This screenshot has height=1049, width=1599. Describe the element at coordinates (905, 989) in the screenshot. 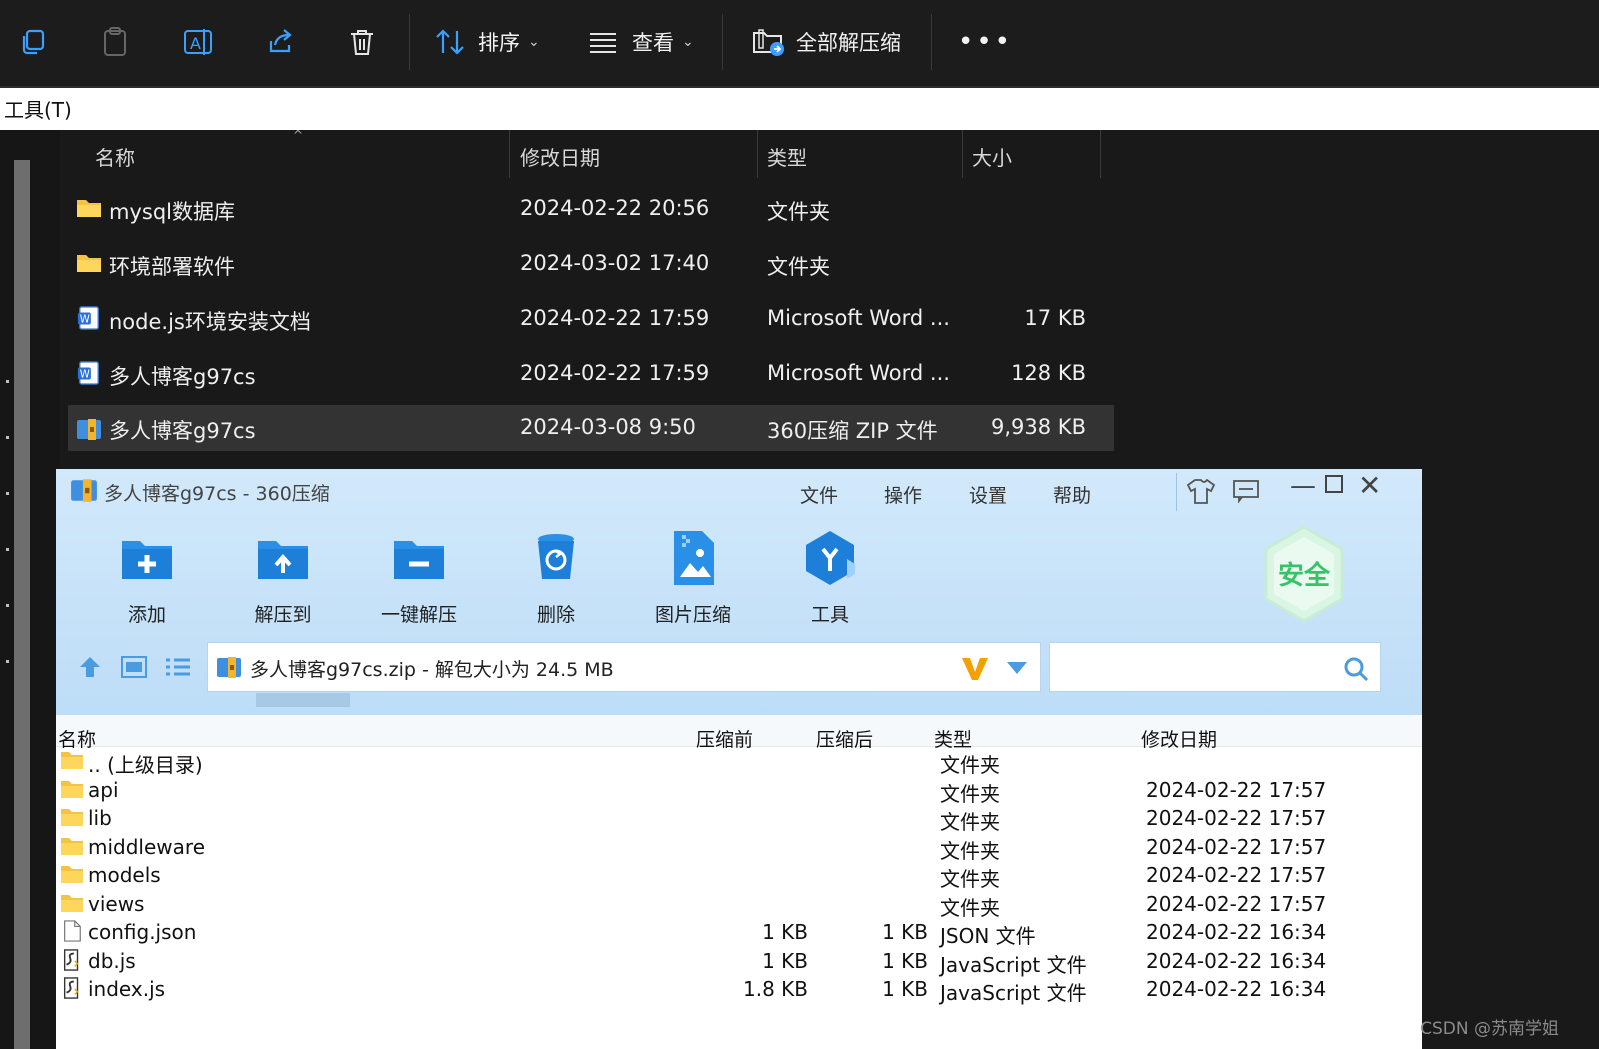

I see `zip-file-after: 1 KB` at that location.